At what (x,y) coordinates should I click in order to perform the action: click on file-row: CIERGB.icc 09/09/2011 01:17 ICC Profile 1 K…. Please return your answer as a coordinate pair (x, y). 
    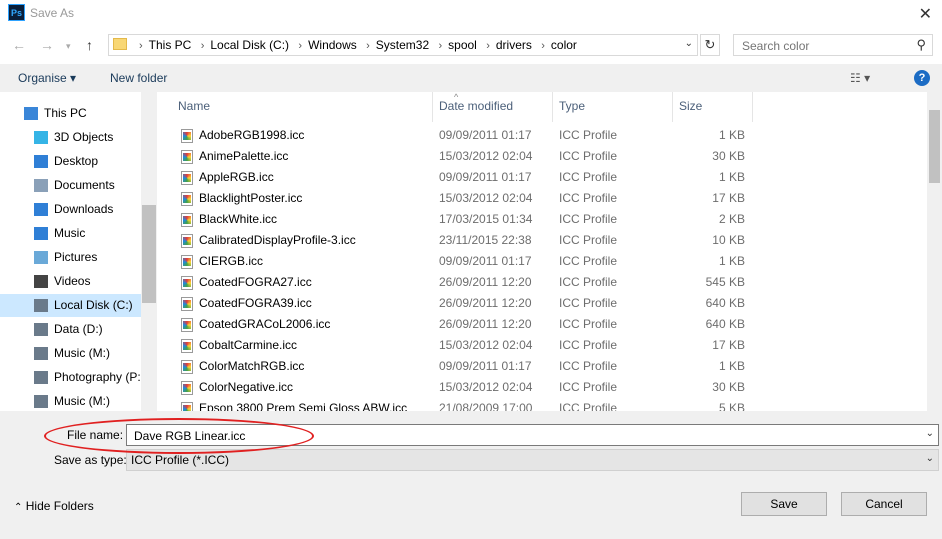
    Looking at the image, I should click on (542, 261).